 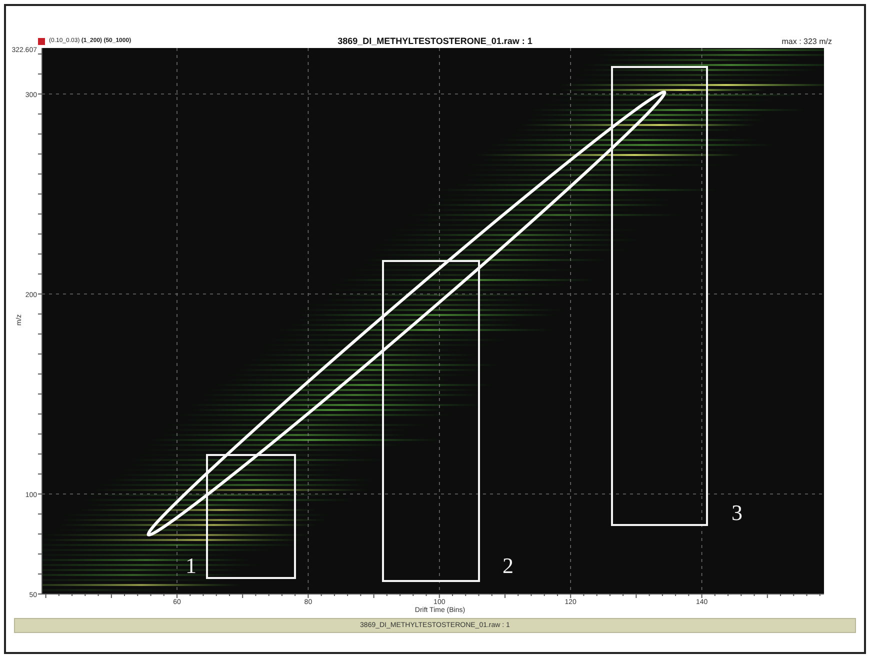 I want to click on region-label: 2, so click(x=508, y=565).